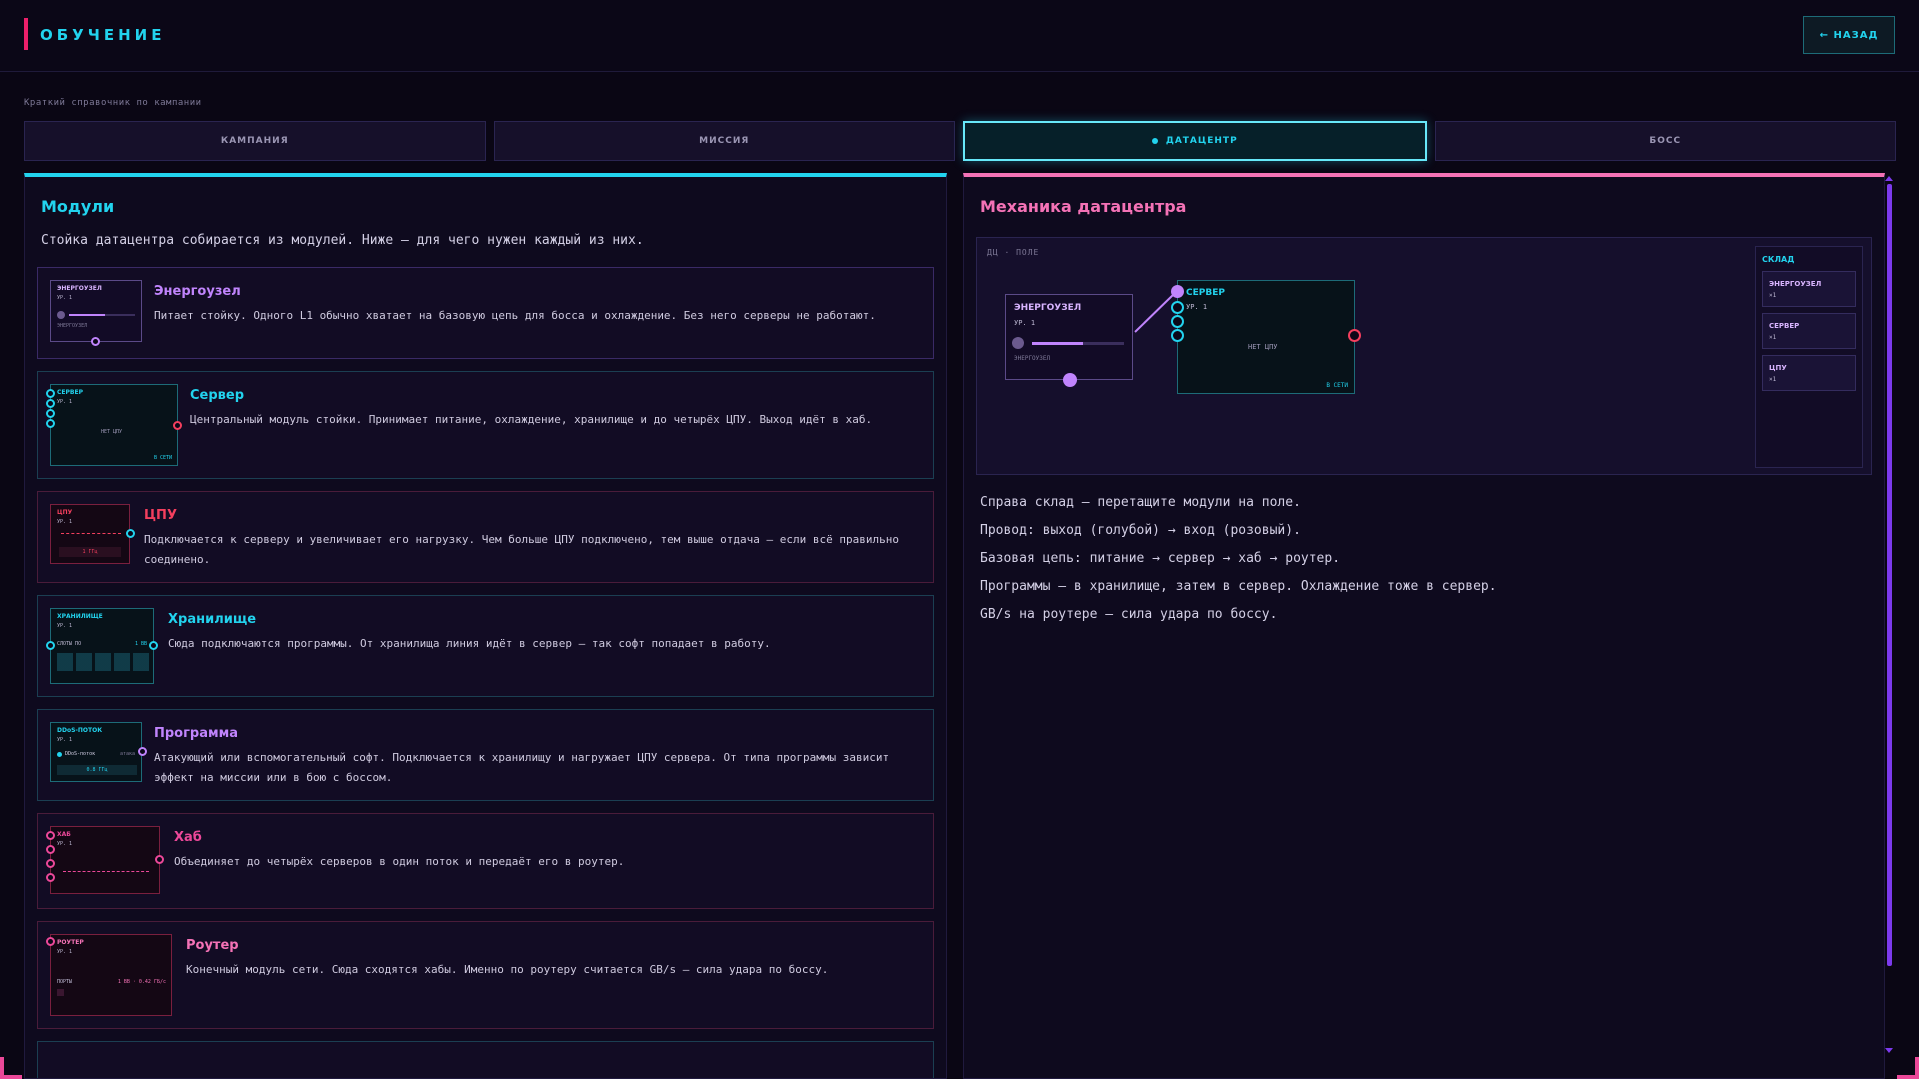 Image resolution: width=1919 pixels, height=1079 pixels. Describe the element at coordinates (1078, 343) in the screenshot. I see `power-gauge-bar` at that location.